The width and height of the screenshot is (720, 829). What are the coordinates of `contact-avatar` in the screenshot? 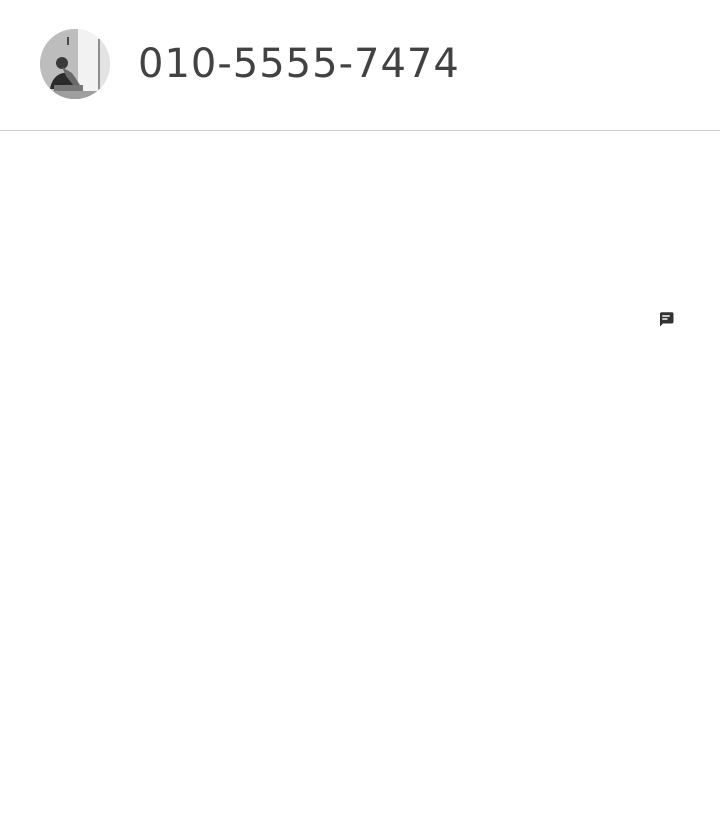 It's located at (75, 64).